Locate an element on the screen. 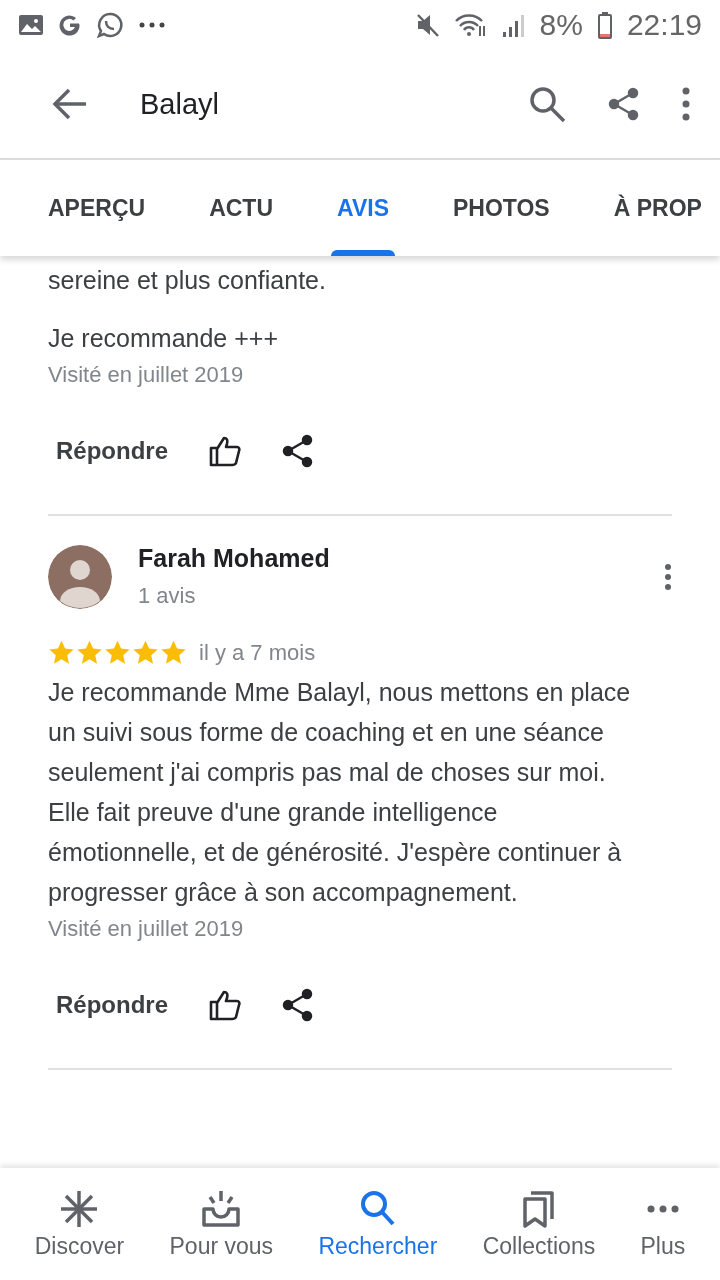 The height and width of the screenshot is (1280, 720). chat-bubble-icon is located at coordinates (110, 25).